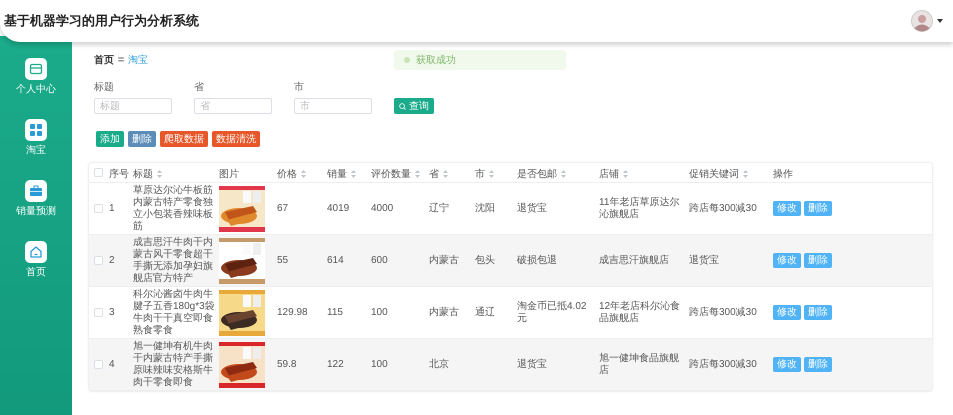  Describe the element at coordinates (783, 175) in the screenshot. I see `column-header: 操作` at that location.